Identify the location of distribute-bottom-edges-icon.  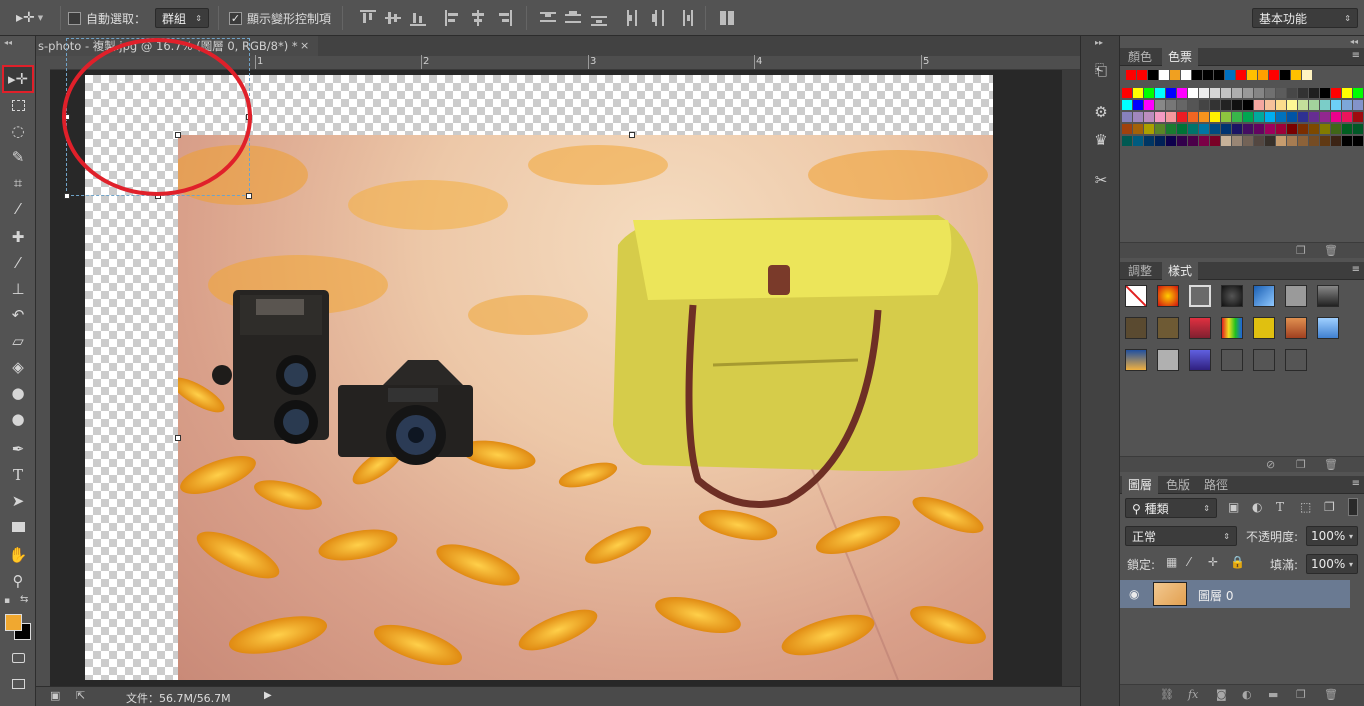
(599, 18).